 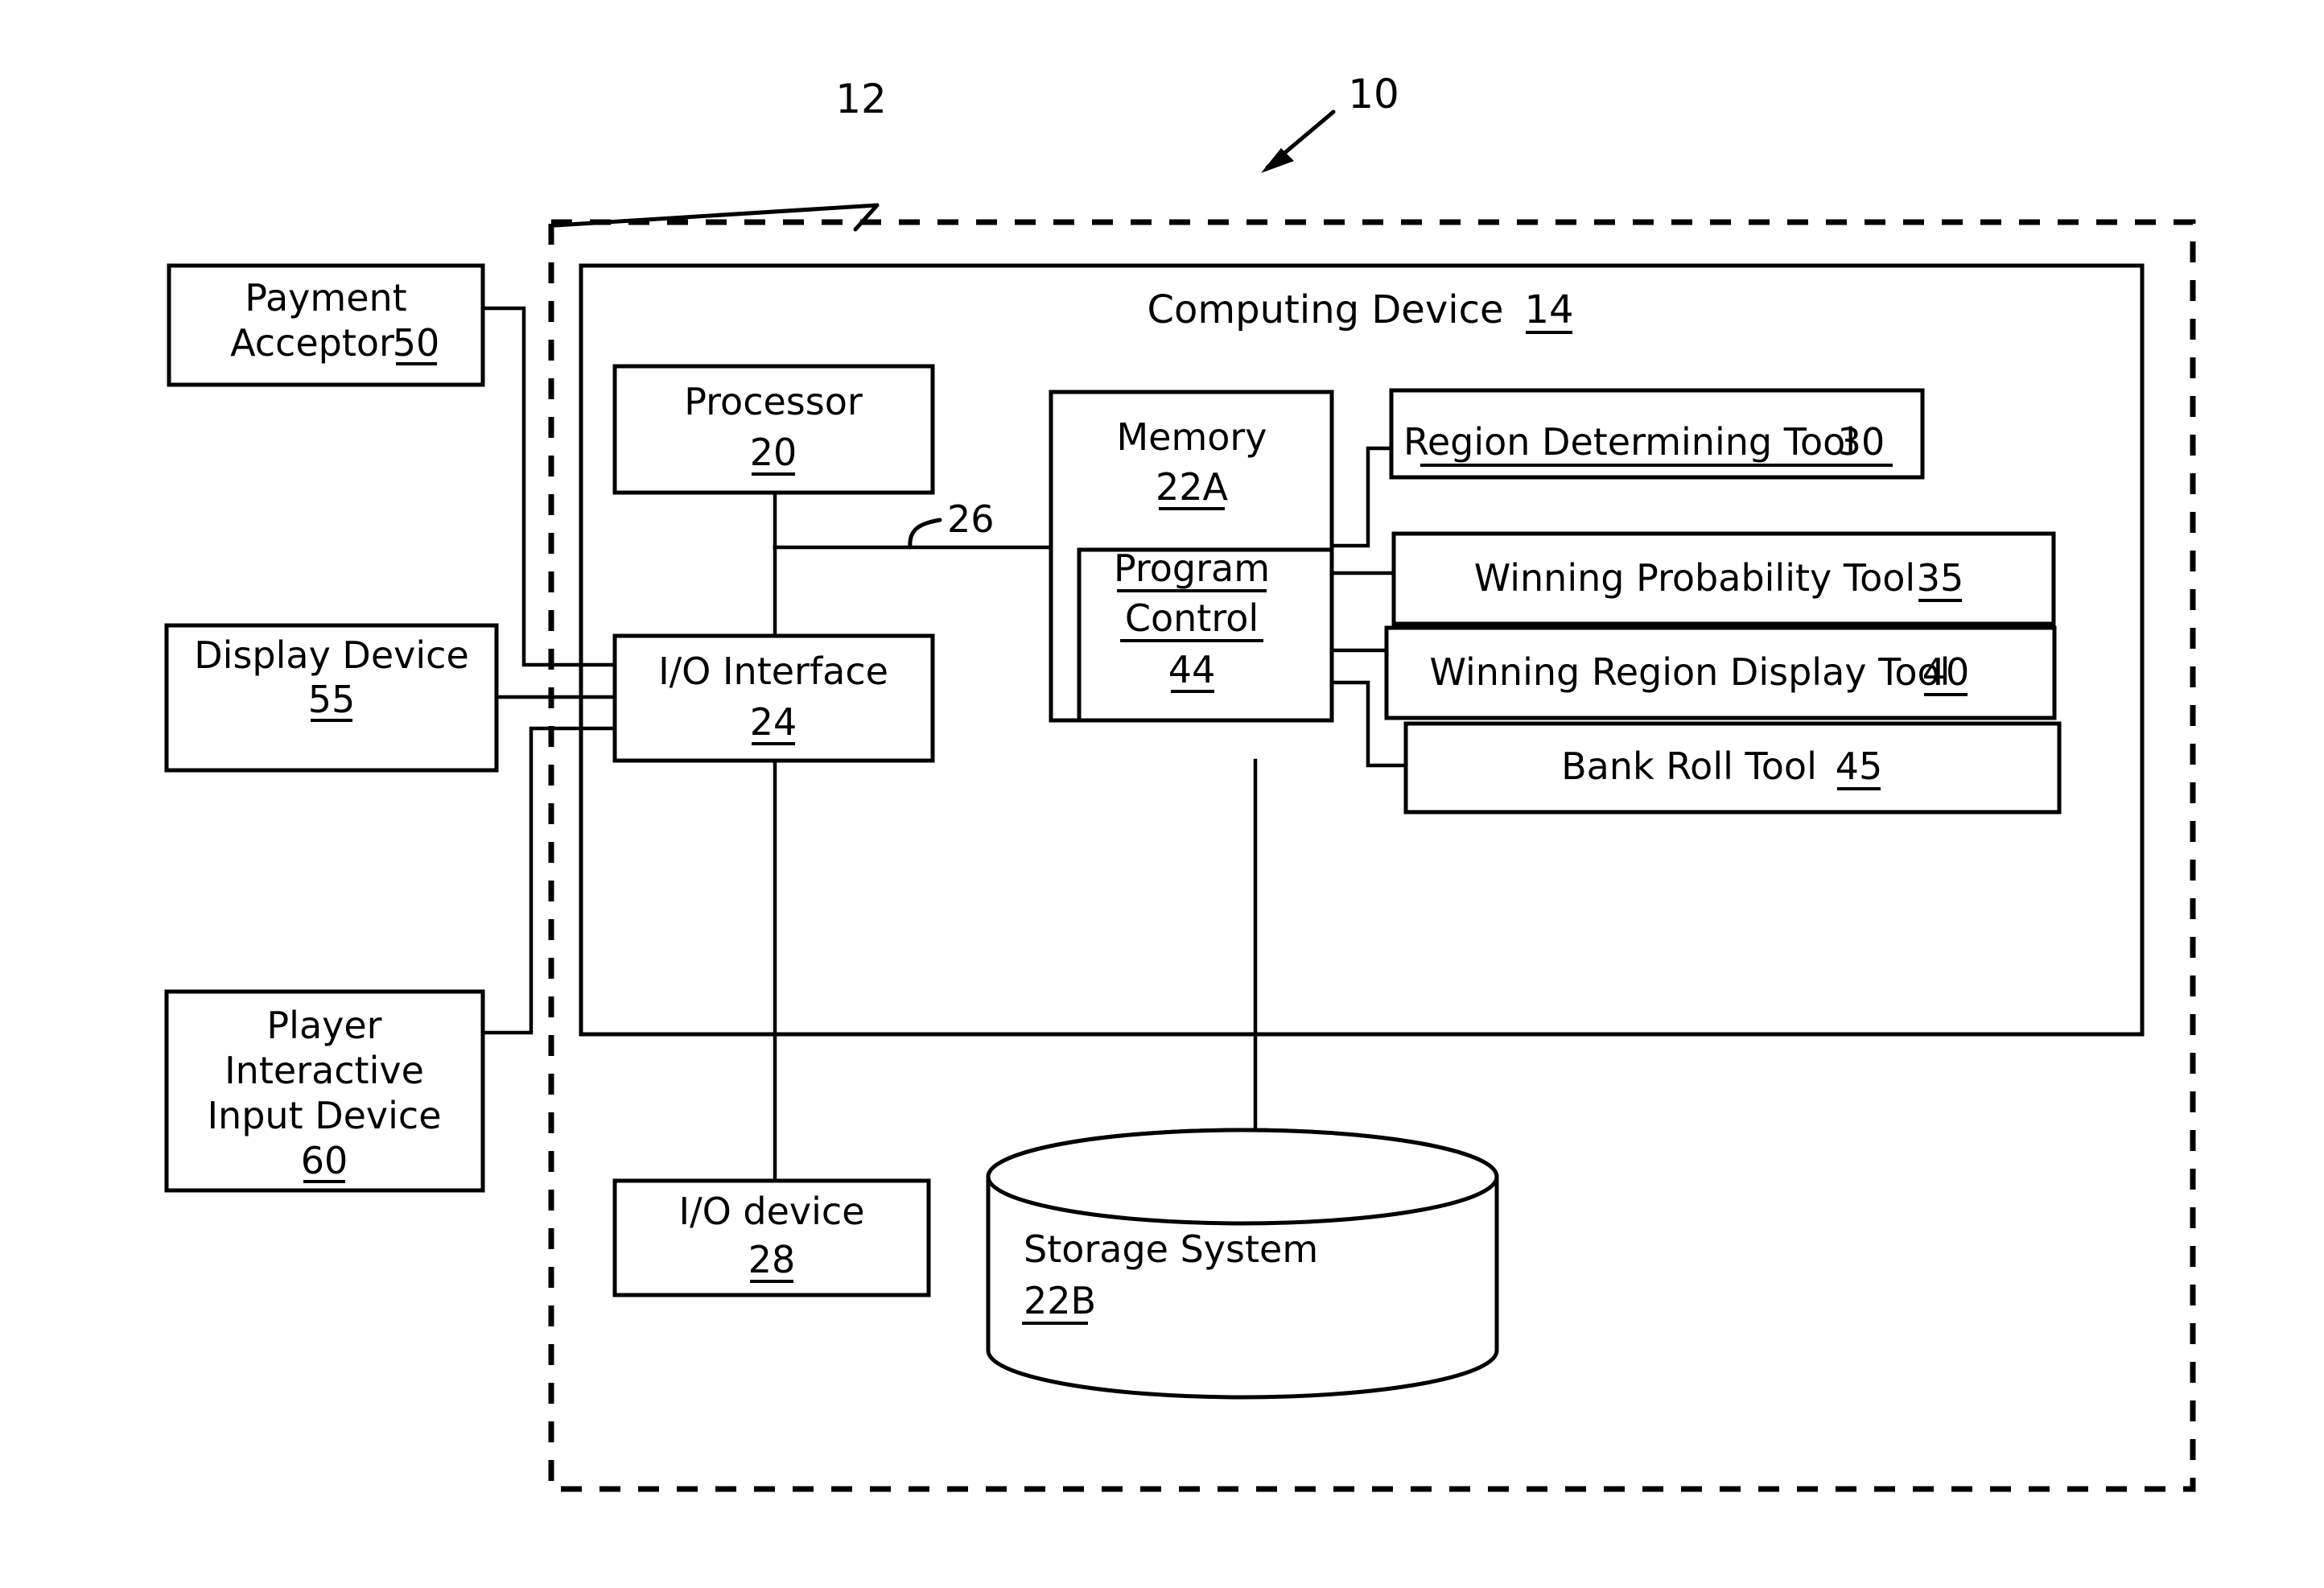 I want to click on winning-region-display-tool-label: Winning Region Display Tool, so click(x=1690, y=672).